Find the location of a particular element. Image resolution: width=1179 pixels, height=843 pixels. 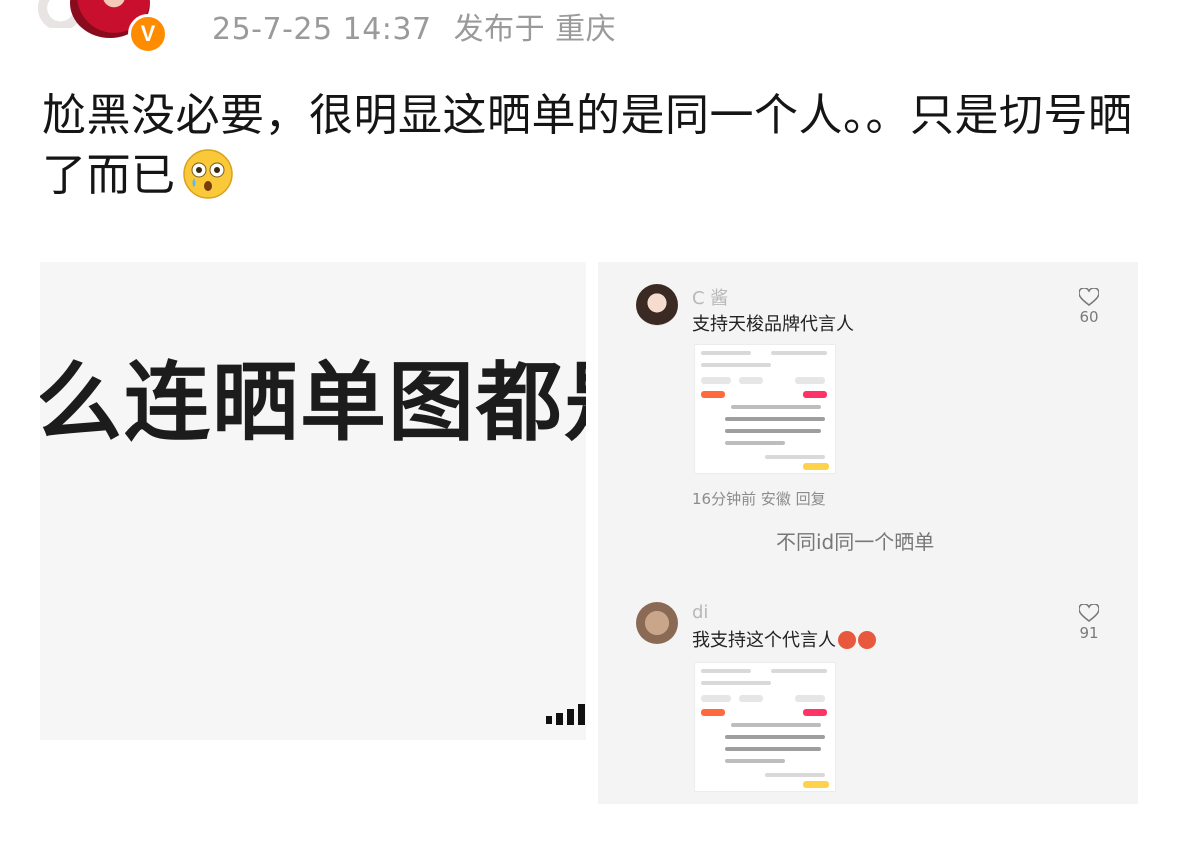

comment-text: 我支持这个代言人 is located at coordinates (784, 639).